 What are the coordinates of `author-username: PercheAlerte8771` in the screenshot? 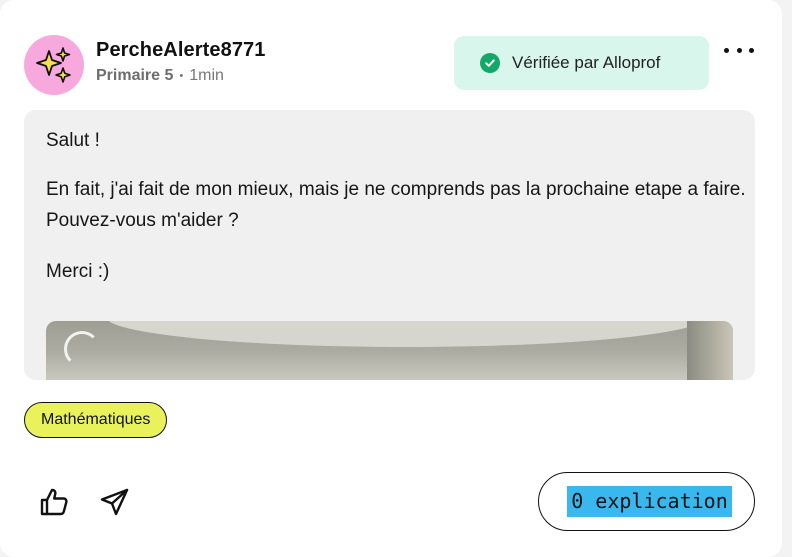 It's located at (181, 50).